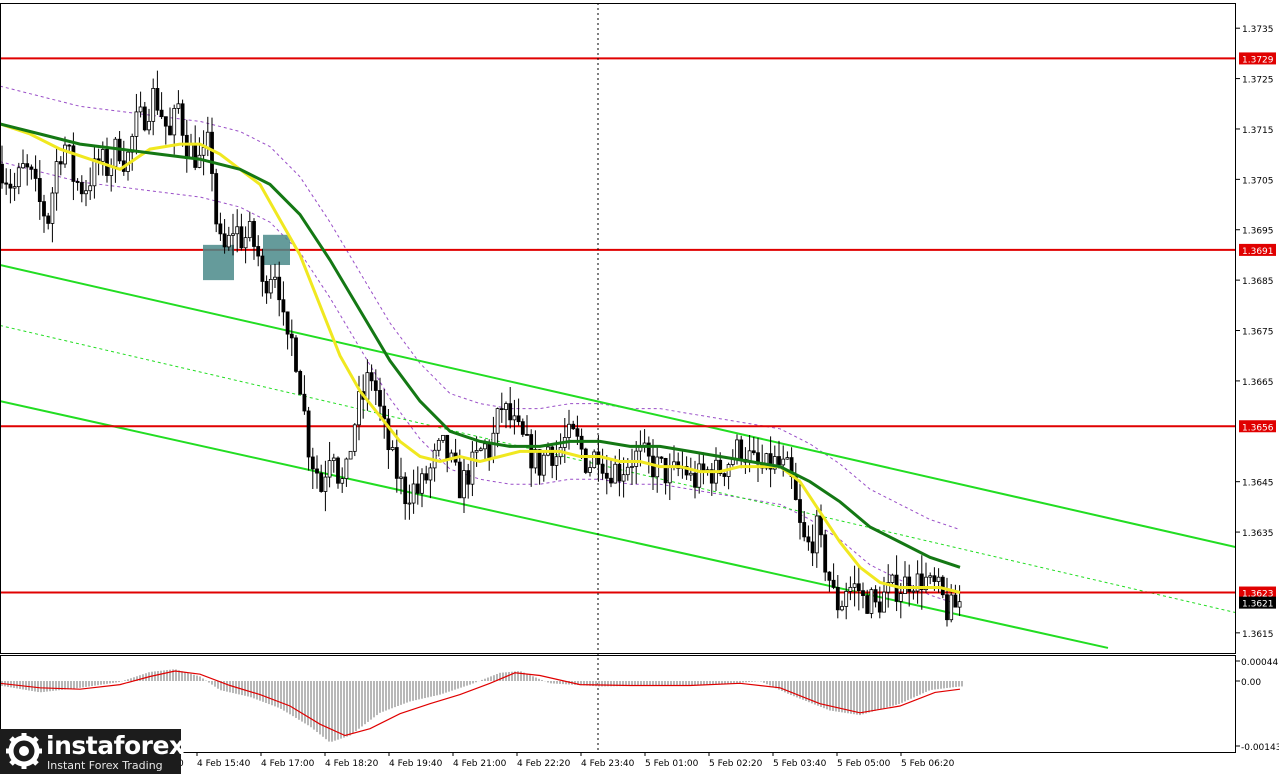  Describe the element at coordinates (1258, 333) in the screenshot. I see `y-tick-label: 1.3675` at that location.